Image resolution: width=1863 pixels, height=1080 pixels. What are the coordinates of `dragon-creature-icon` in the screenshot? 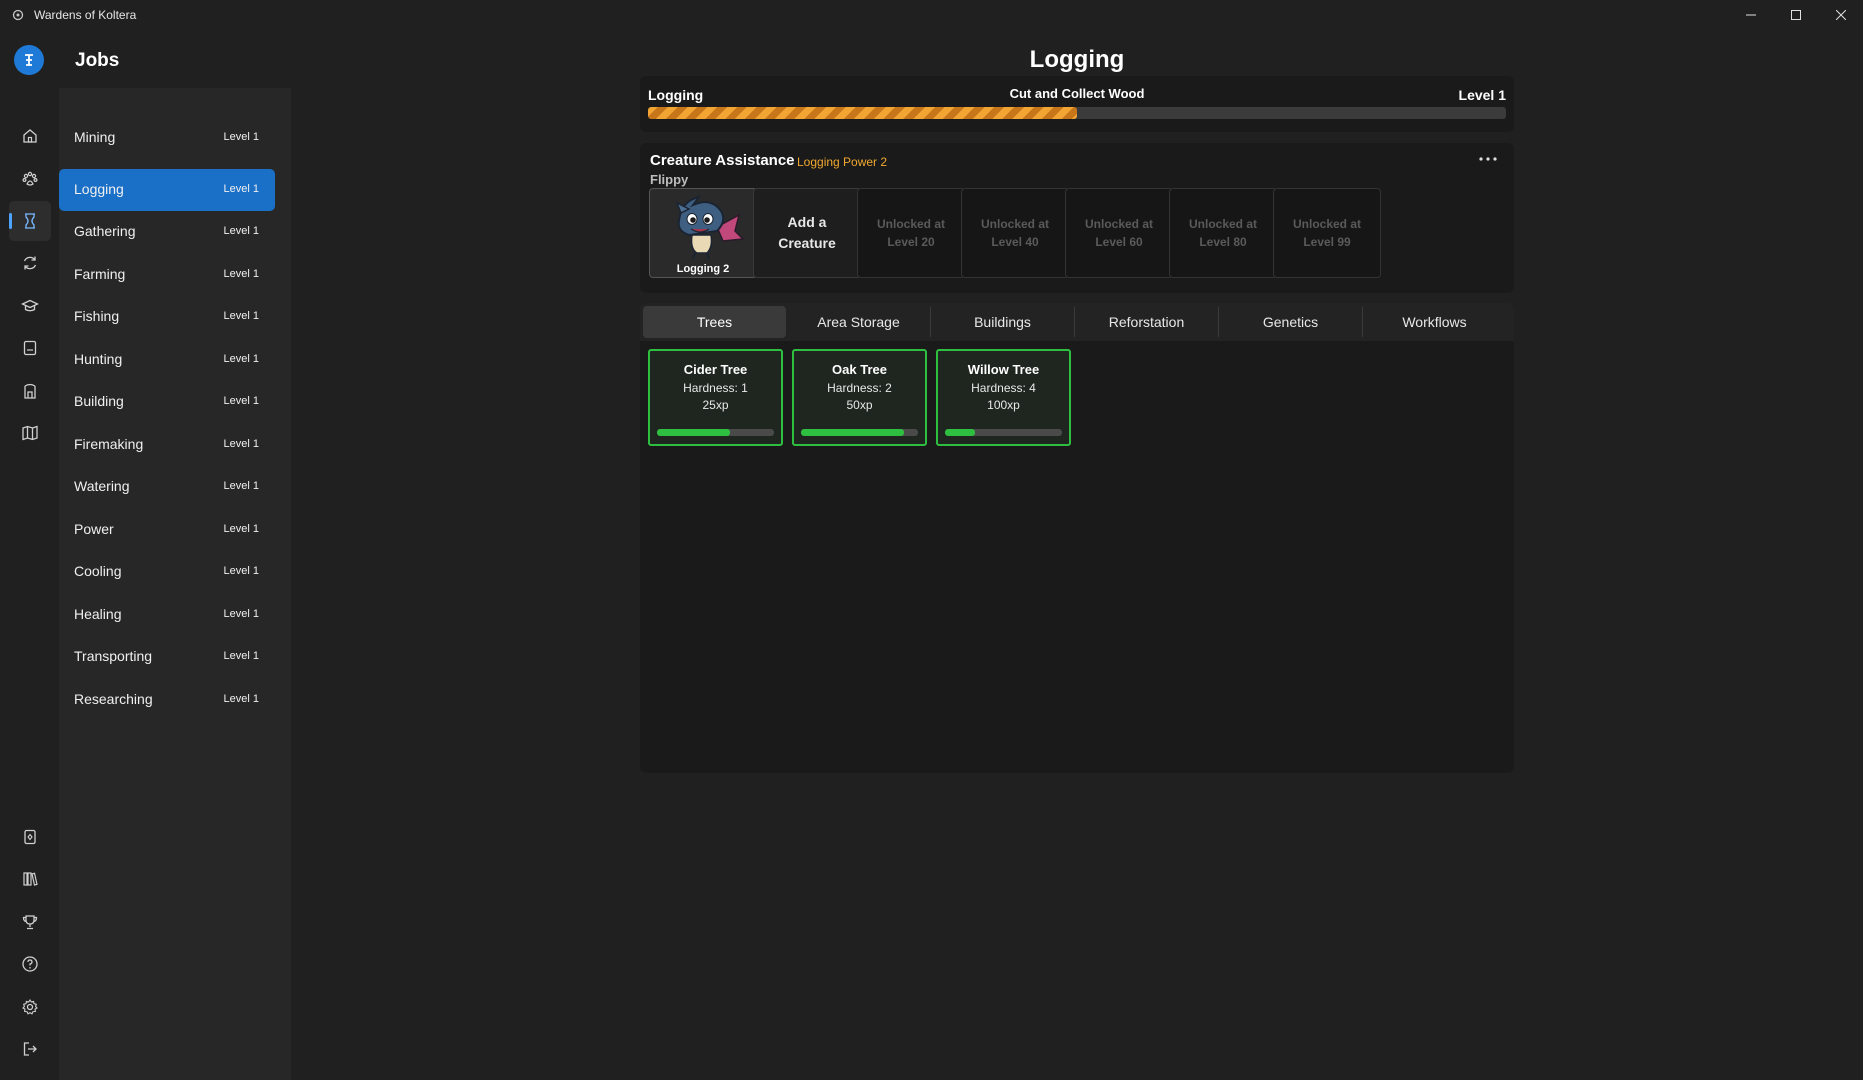 It's located at (710, 227).